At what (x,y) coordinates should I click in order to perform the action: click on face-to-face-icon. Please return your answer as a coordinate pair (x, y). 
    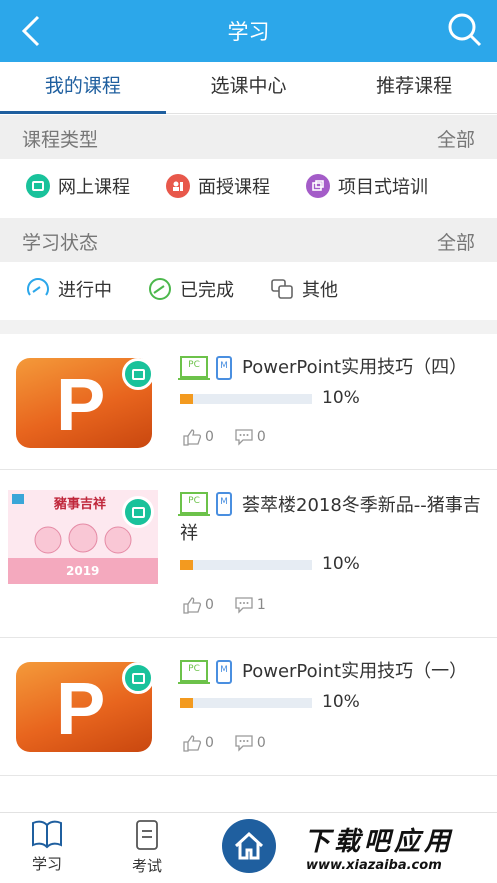
    Looking at the image, I should click on (178, 186).